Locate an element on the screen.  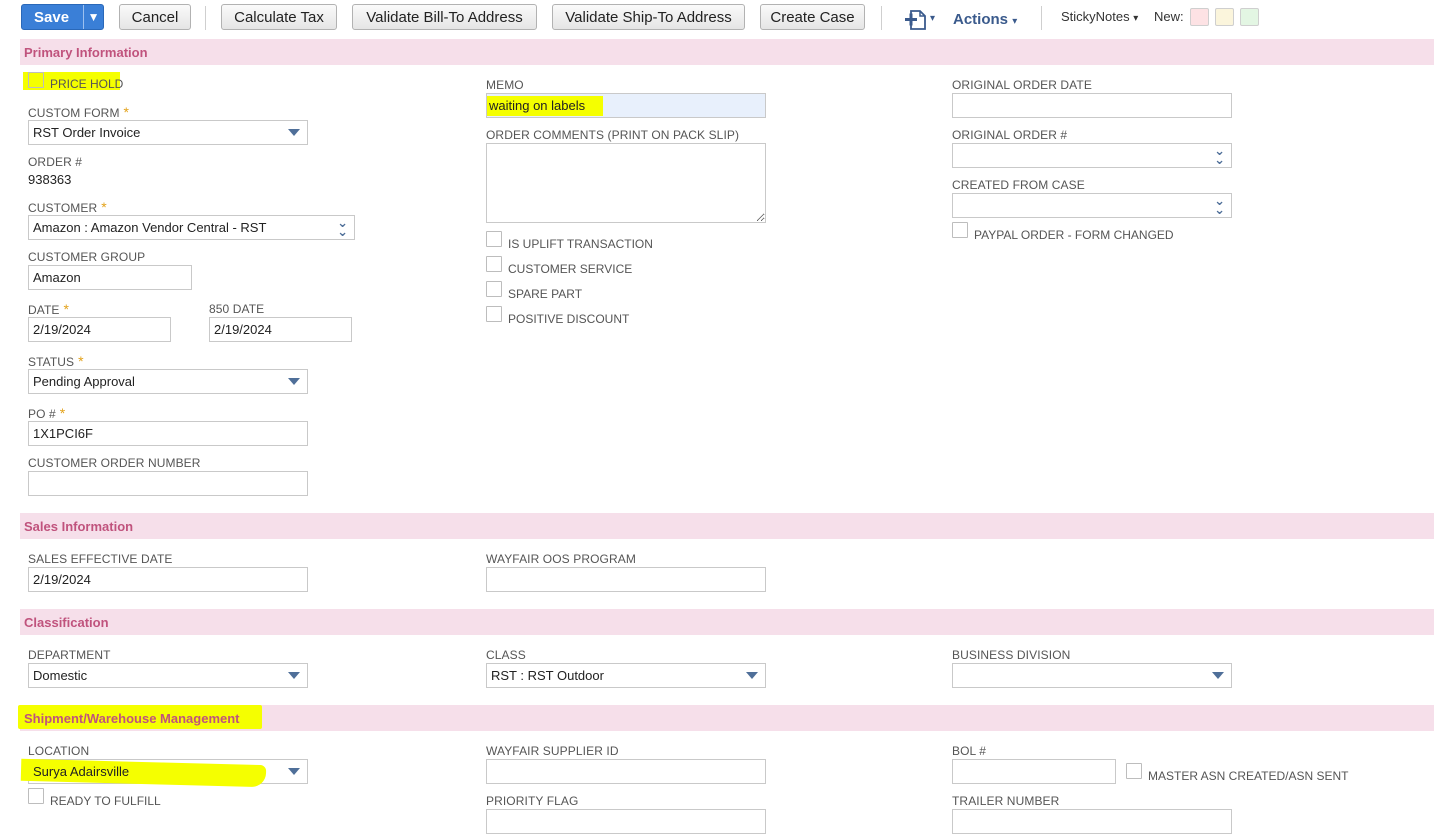
cancel-button: Cancel is located at coordinates (155, 17).